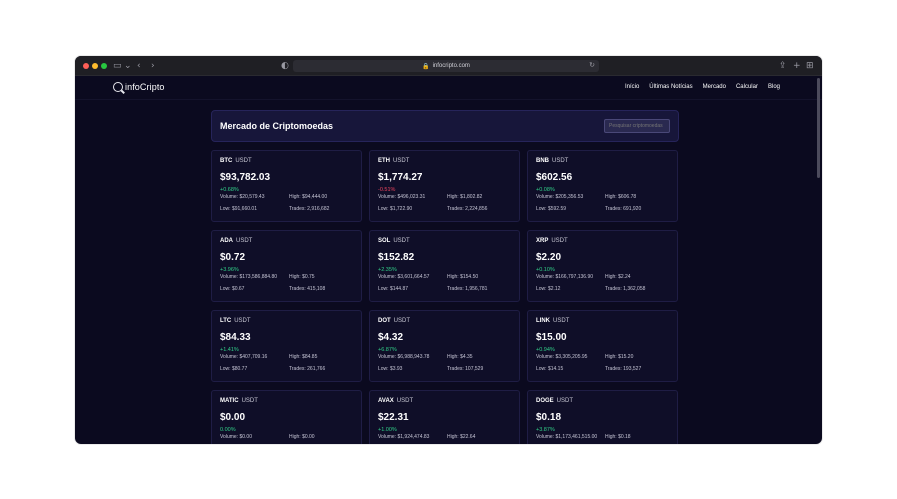 Image resolution: width=897 pixels, height=499 pixels. I want to click on coin-trades: Trades: 1,362,058, so click(625, 289).